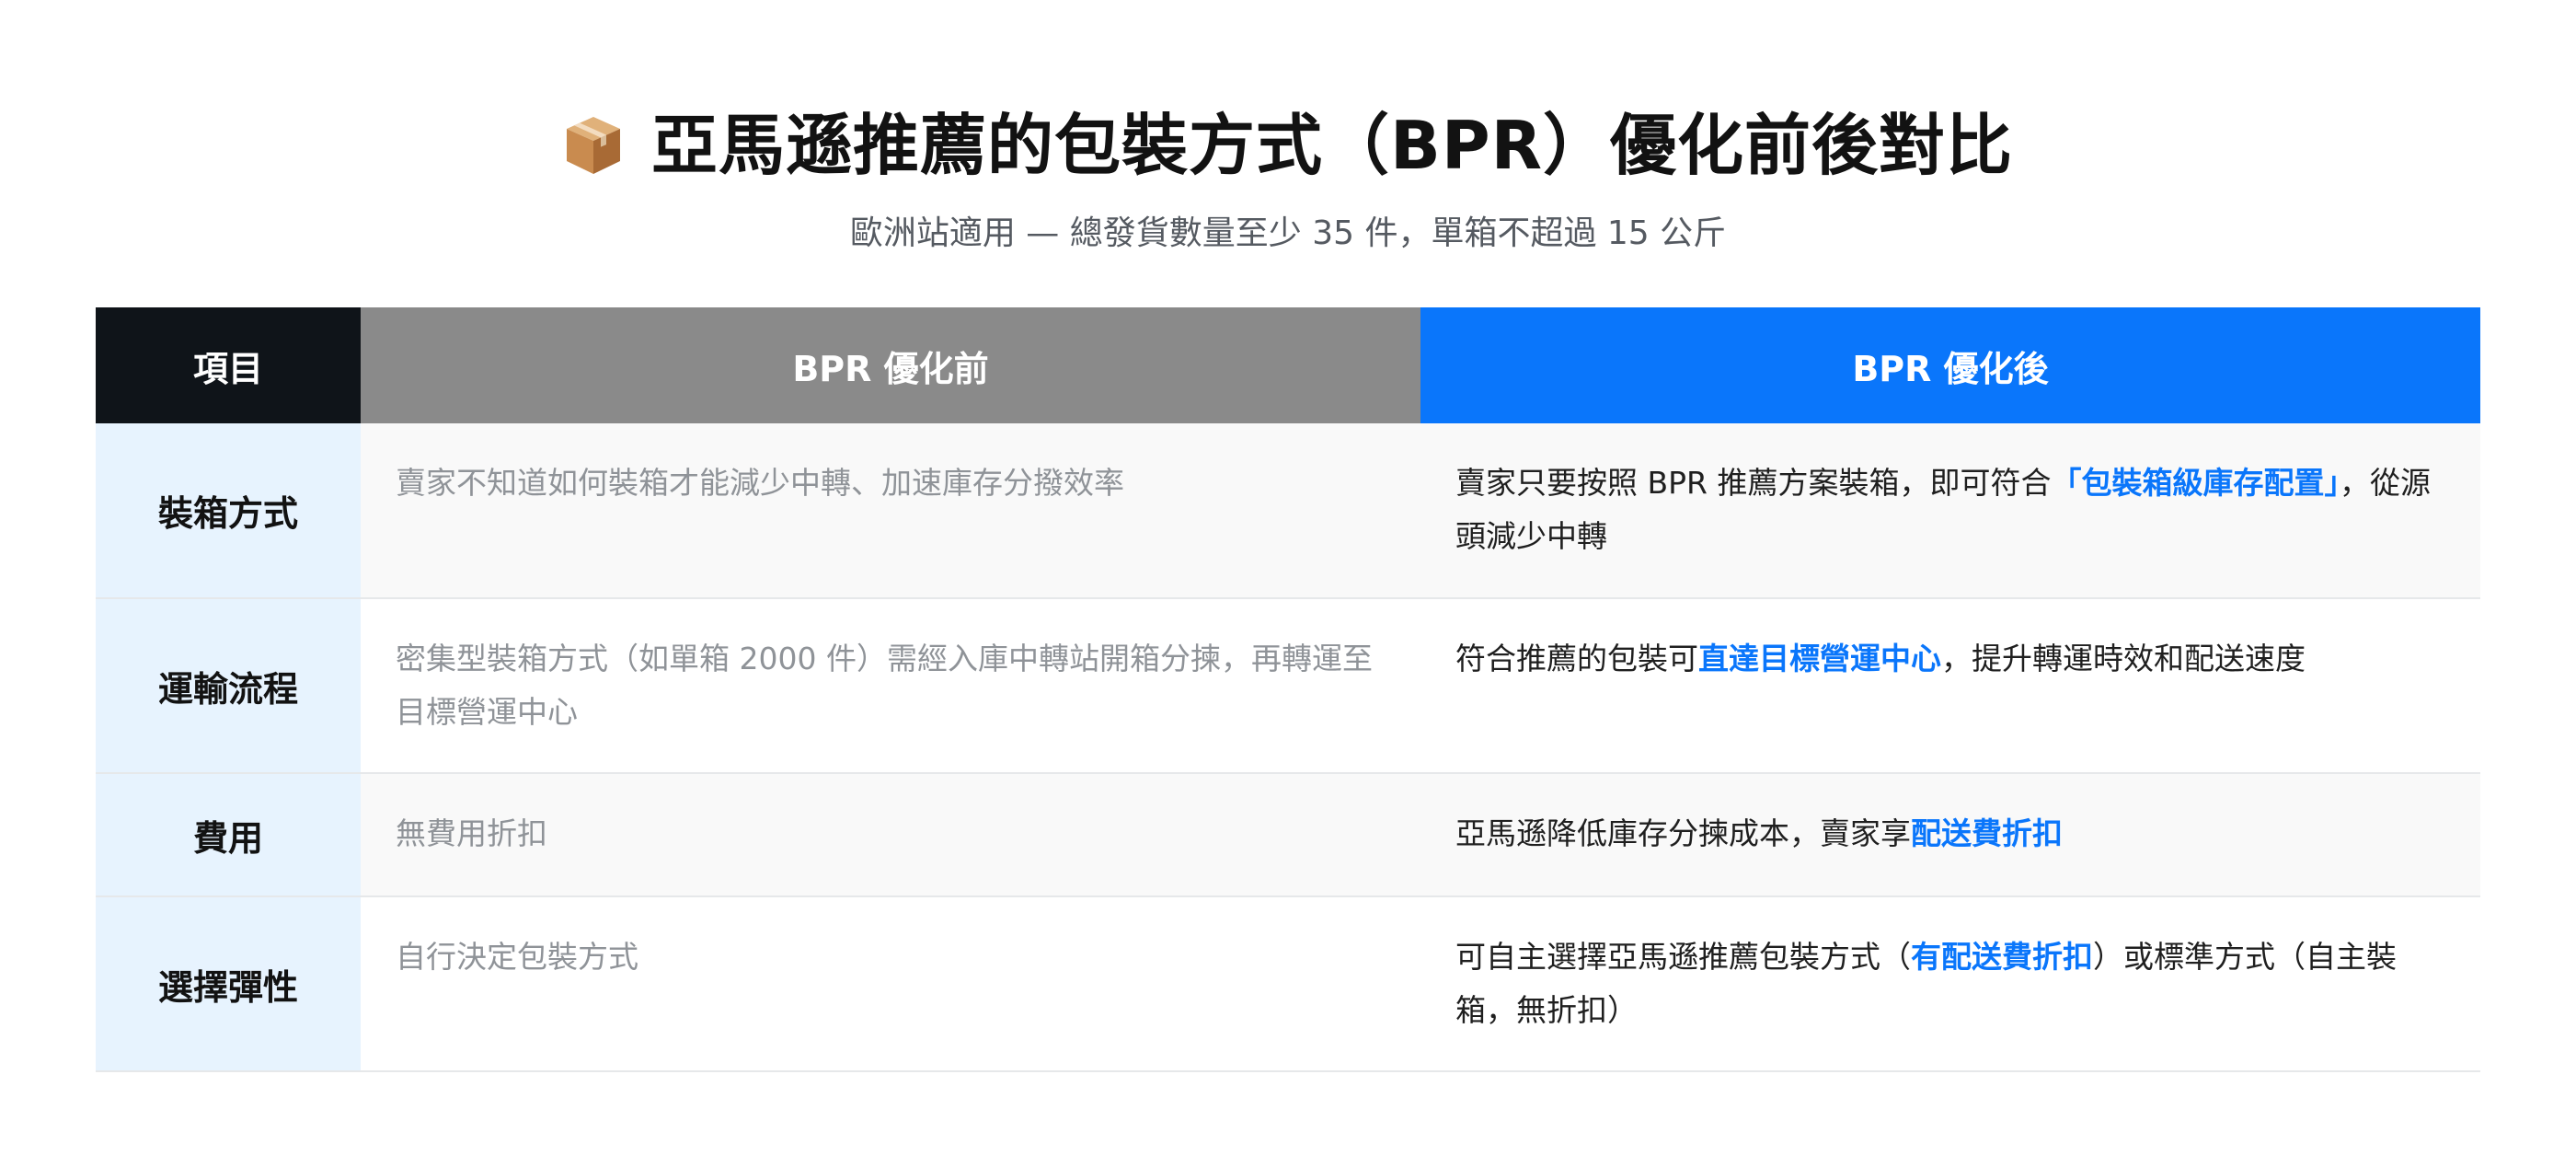 This screenshot has width=2576, height=1167. Describe the element at coordinates (1987, 833) in the screenshot. I see `after-highlight: 配送費折扣` at that location.